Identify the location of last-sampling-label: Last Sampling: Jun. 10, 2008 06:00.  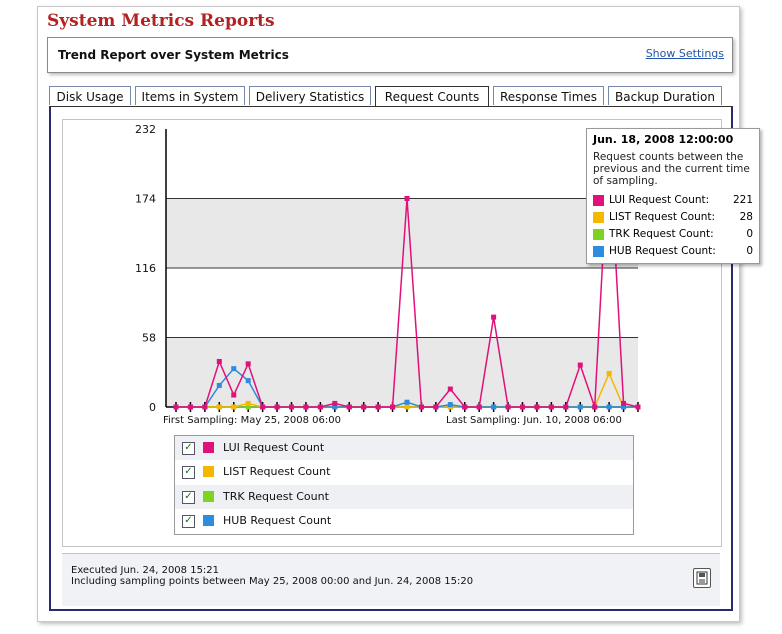
(534, 420).